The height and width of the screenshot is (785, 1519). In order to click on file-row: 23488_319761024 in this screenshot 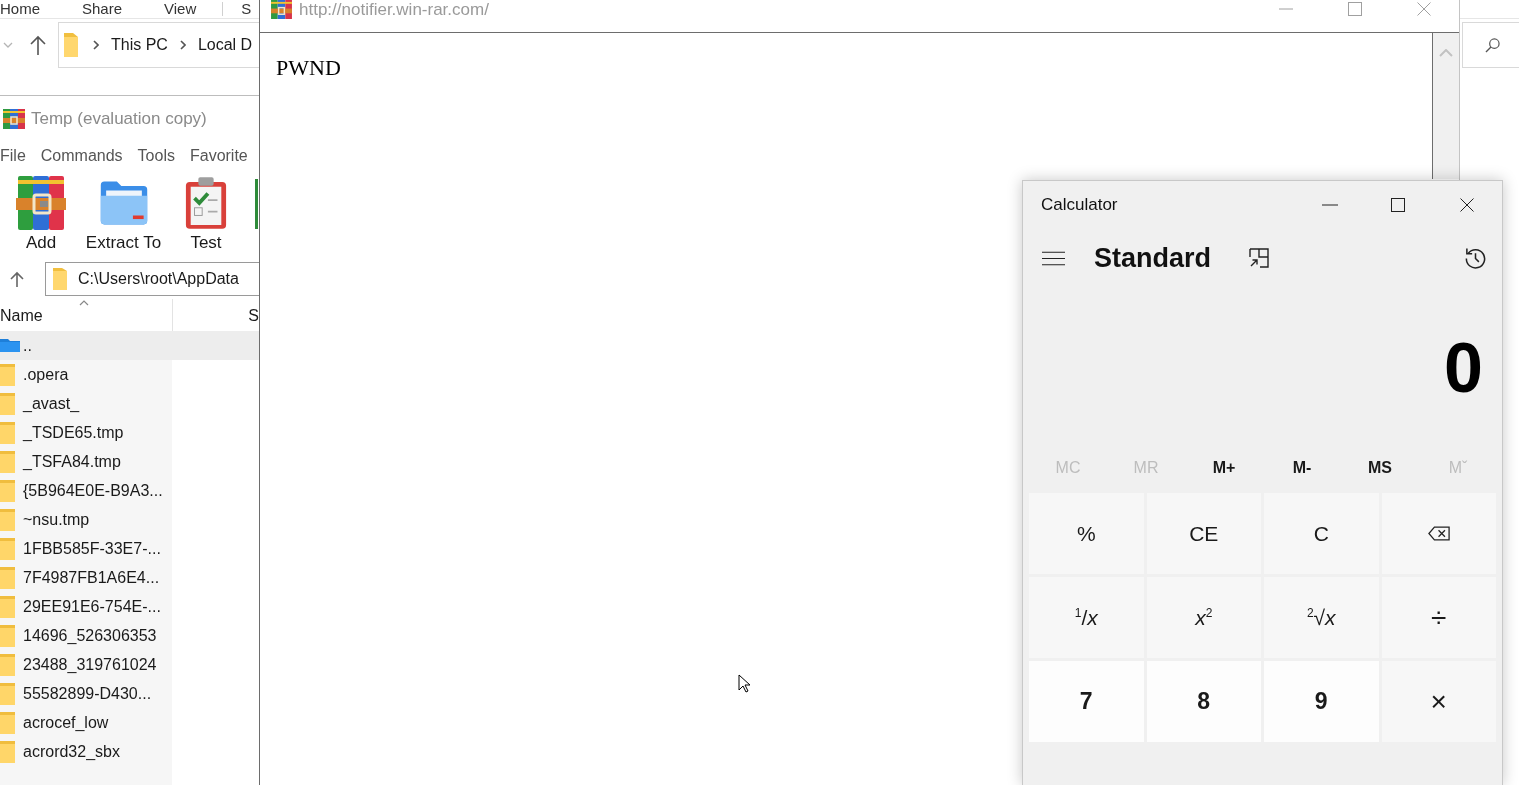, I will do `click(129, 664)`.